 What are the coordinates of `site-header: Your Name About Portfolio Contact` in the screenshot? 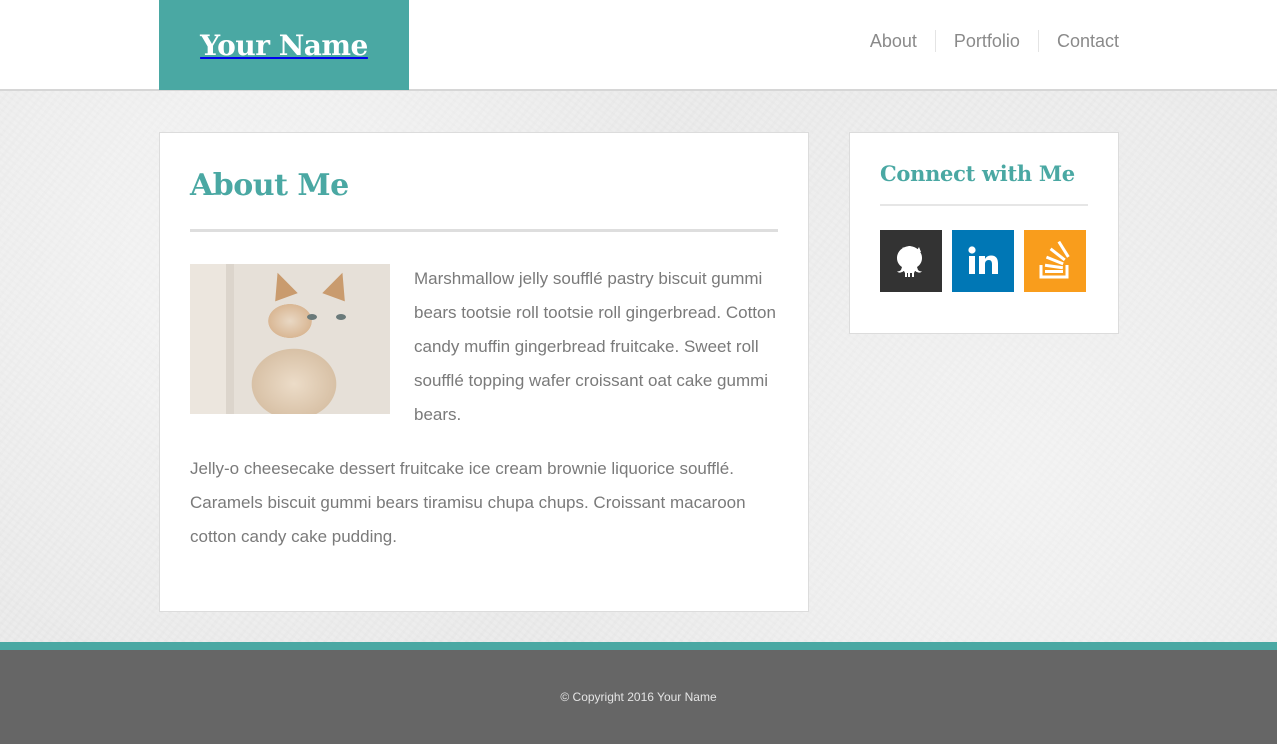 It's located at (638, 45).